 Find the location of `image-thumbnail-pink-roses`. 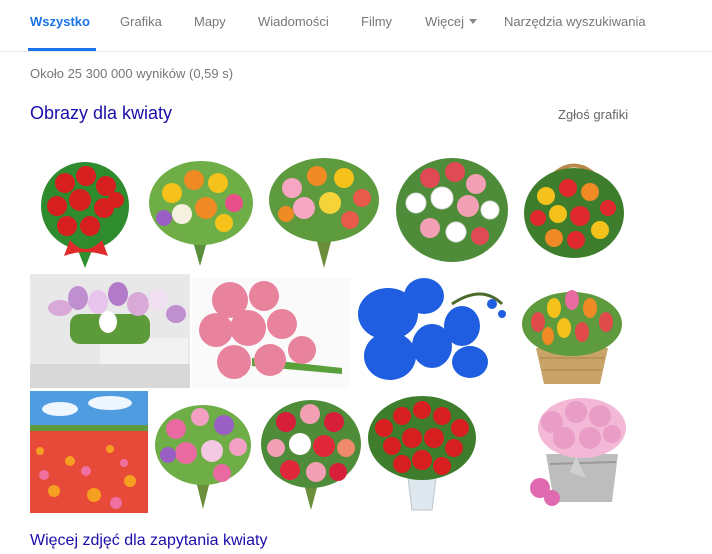

image-thumbnail-pink-roses is located at coordinates (271, 333).